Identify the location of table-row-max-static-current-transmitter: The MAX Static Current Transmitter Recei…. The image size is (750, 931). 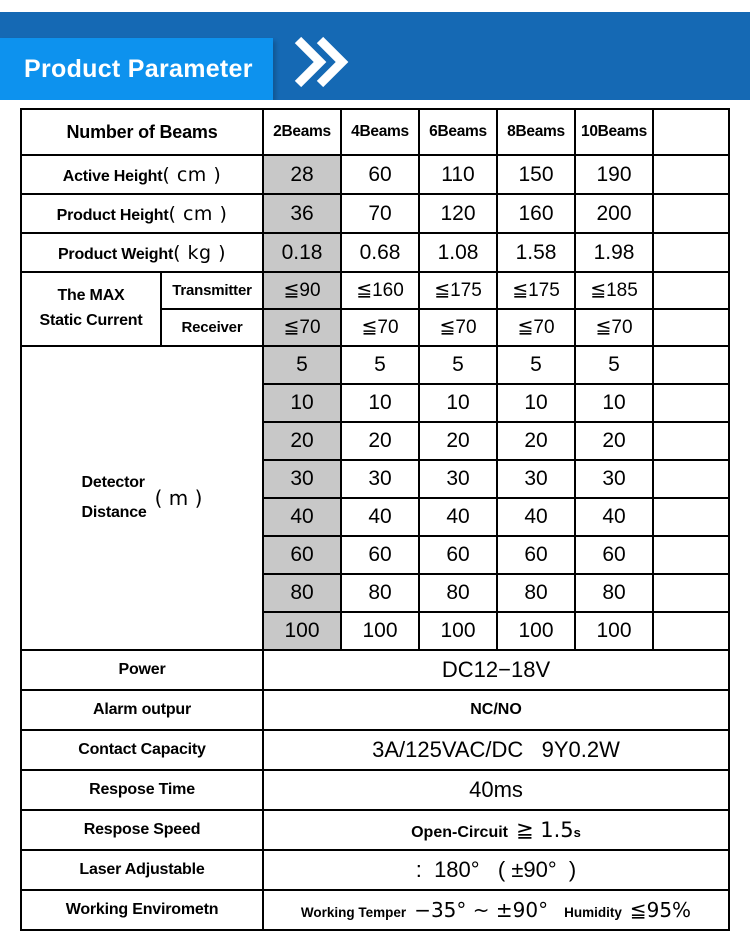
(375, 309).